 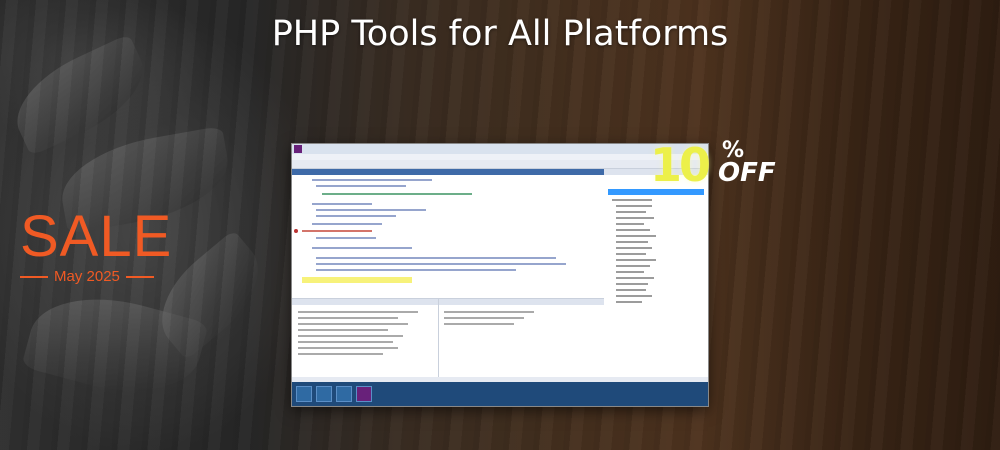 I want to click on ide-toolbar, so click(x=500, y=164).